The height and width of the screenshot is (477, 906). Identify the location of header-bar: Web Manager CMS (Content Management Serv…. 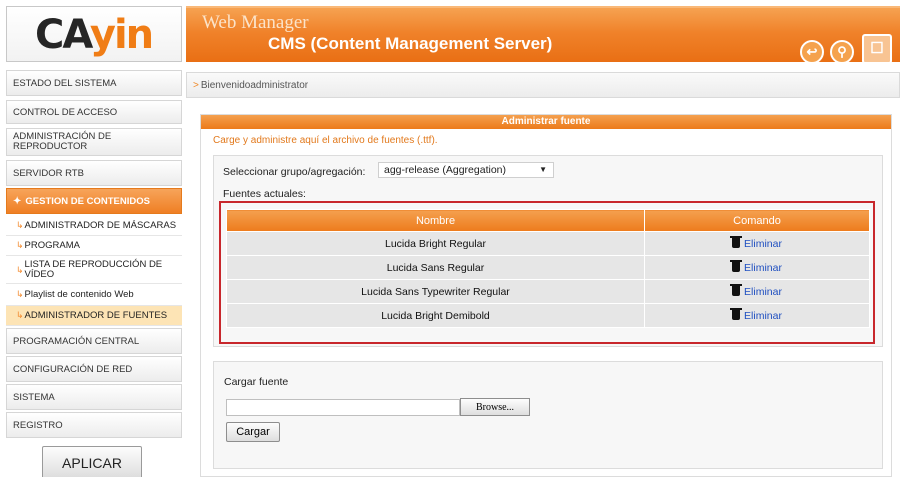
(543, 35).